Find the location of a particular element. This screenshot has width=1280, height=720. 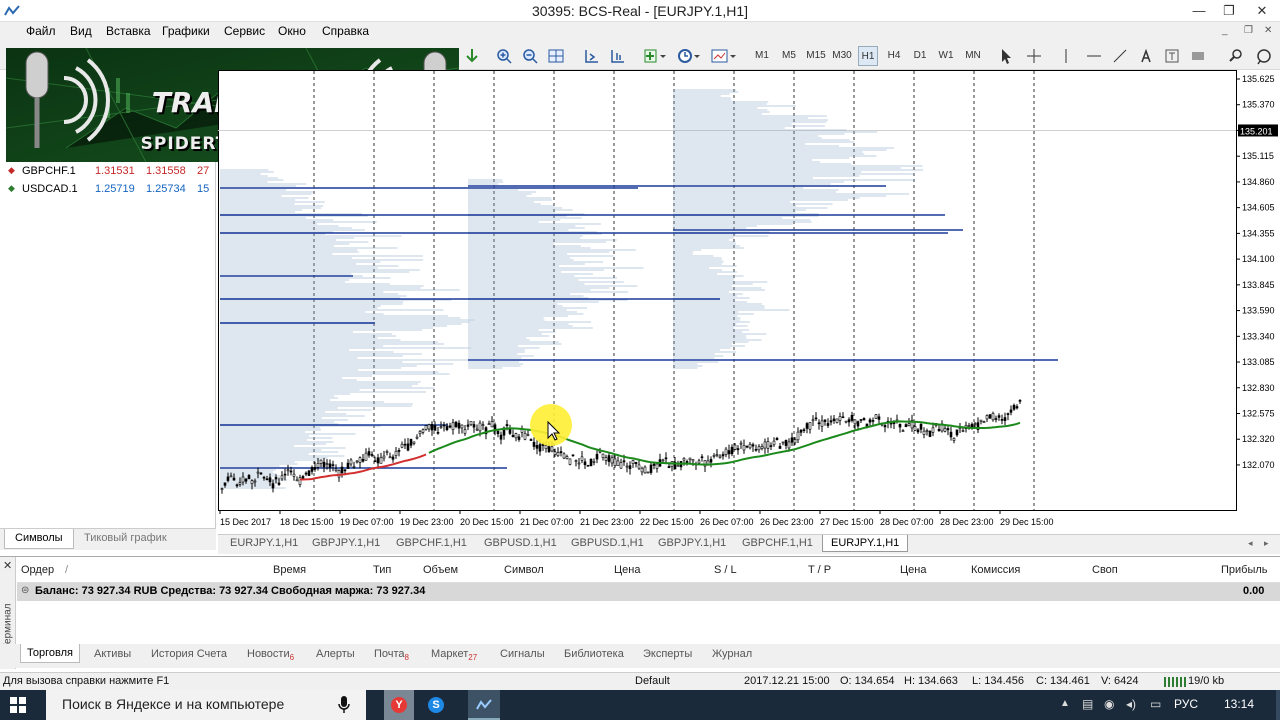

horizontal-line-icon is located at coordinates (1094, 56).